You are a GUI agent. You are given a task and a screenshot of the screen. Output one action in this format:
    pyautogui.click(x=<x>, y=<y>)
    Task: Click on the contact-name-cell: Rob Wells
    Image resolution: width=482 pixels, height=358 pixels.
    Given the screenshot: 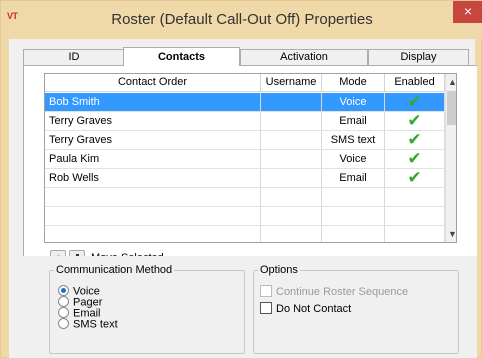 What is the action you would take?
    pyautogui.click(x=153, y=178)
    